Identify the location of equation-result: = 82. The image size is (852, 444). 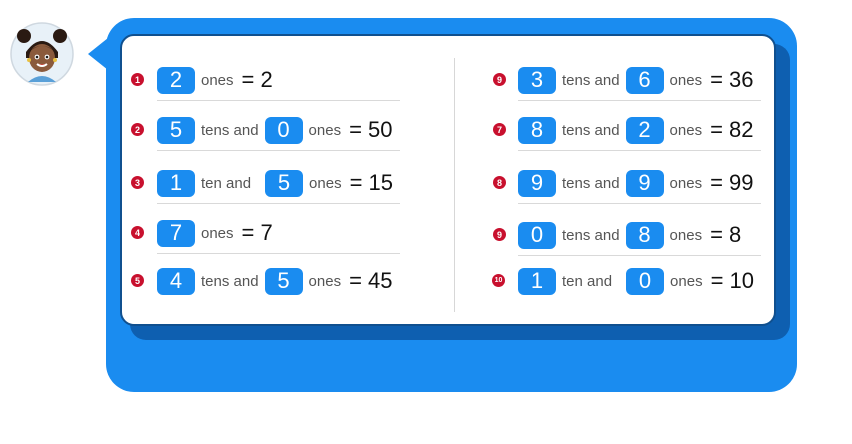
(732, 129).